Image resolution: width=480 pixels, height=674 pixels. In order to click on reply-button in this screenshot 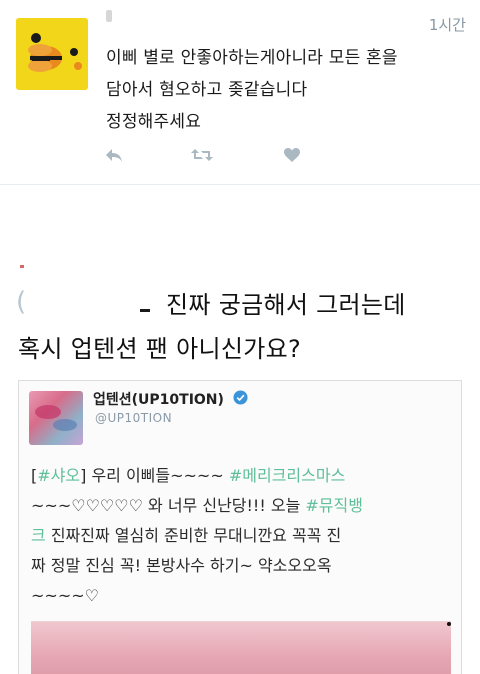, I will do `click(114, 155)`.